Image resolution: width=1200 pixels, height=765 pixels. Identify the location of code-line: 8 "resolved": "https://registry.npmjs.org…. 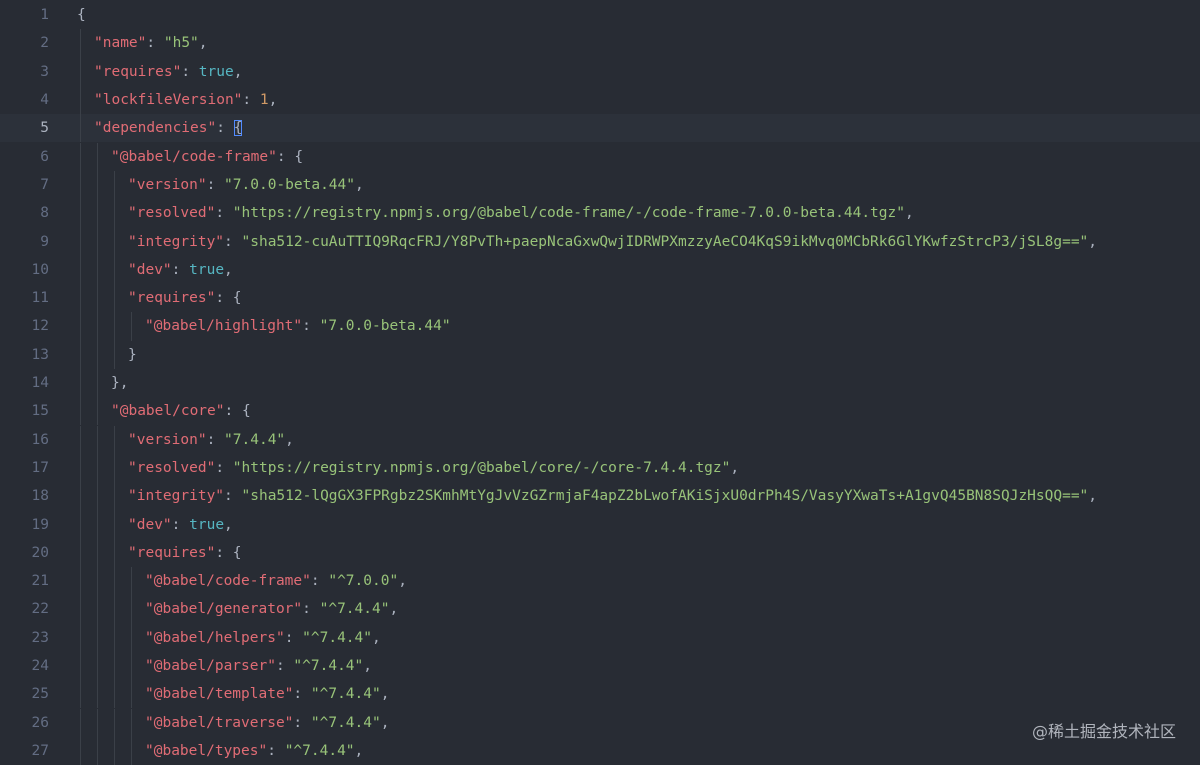
(600, 213).